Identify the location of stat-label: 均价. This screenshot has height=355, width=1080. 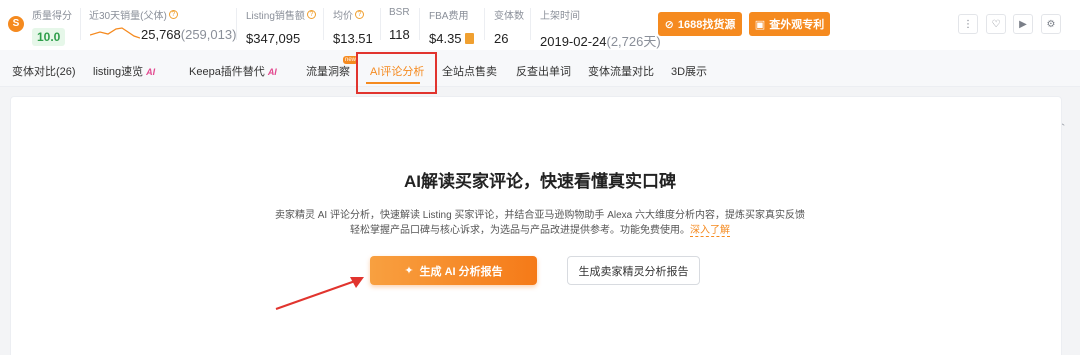
(343, 16).